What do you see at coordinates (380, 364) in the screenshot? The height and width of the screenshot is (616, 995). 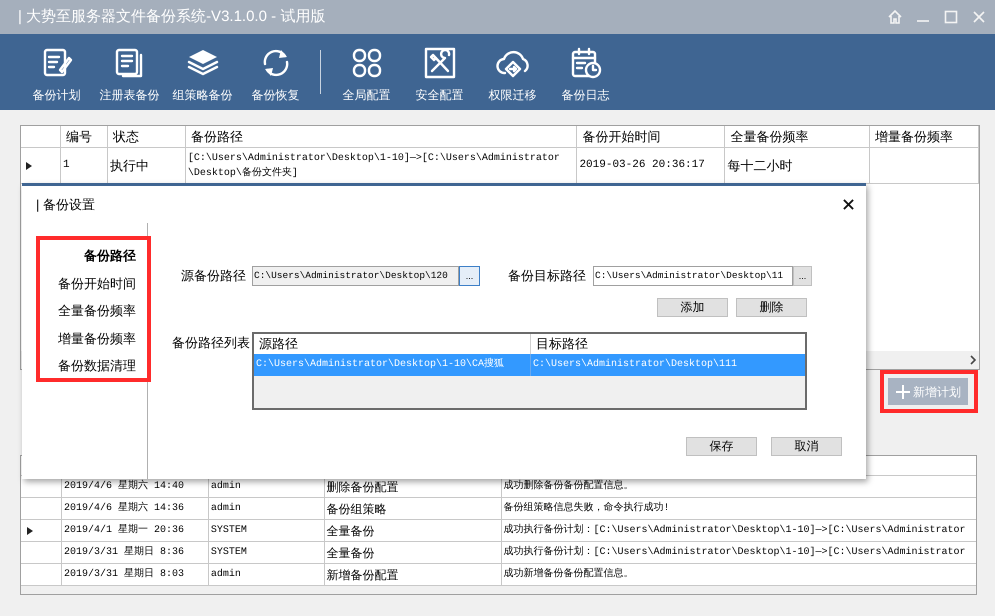 I see `list-cell-text: C:\Users\Administrator\Desktop\1-10\CA搜狐` at bounding box center [380, 364].